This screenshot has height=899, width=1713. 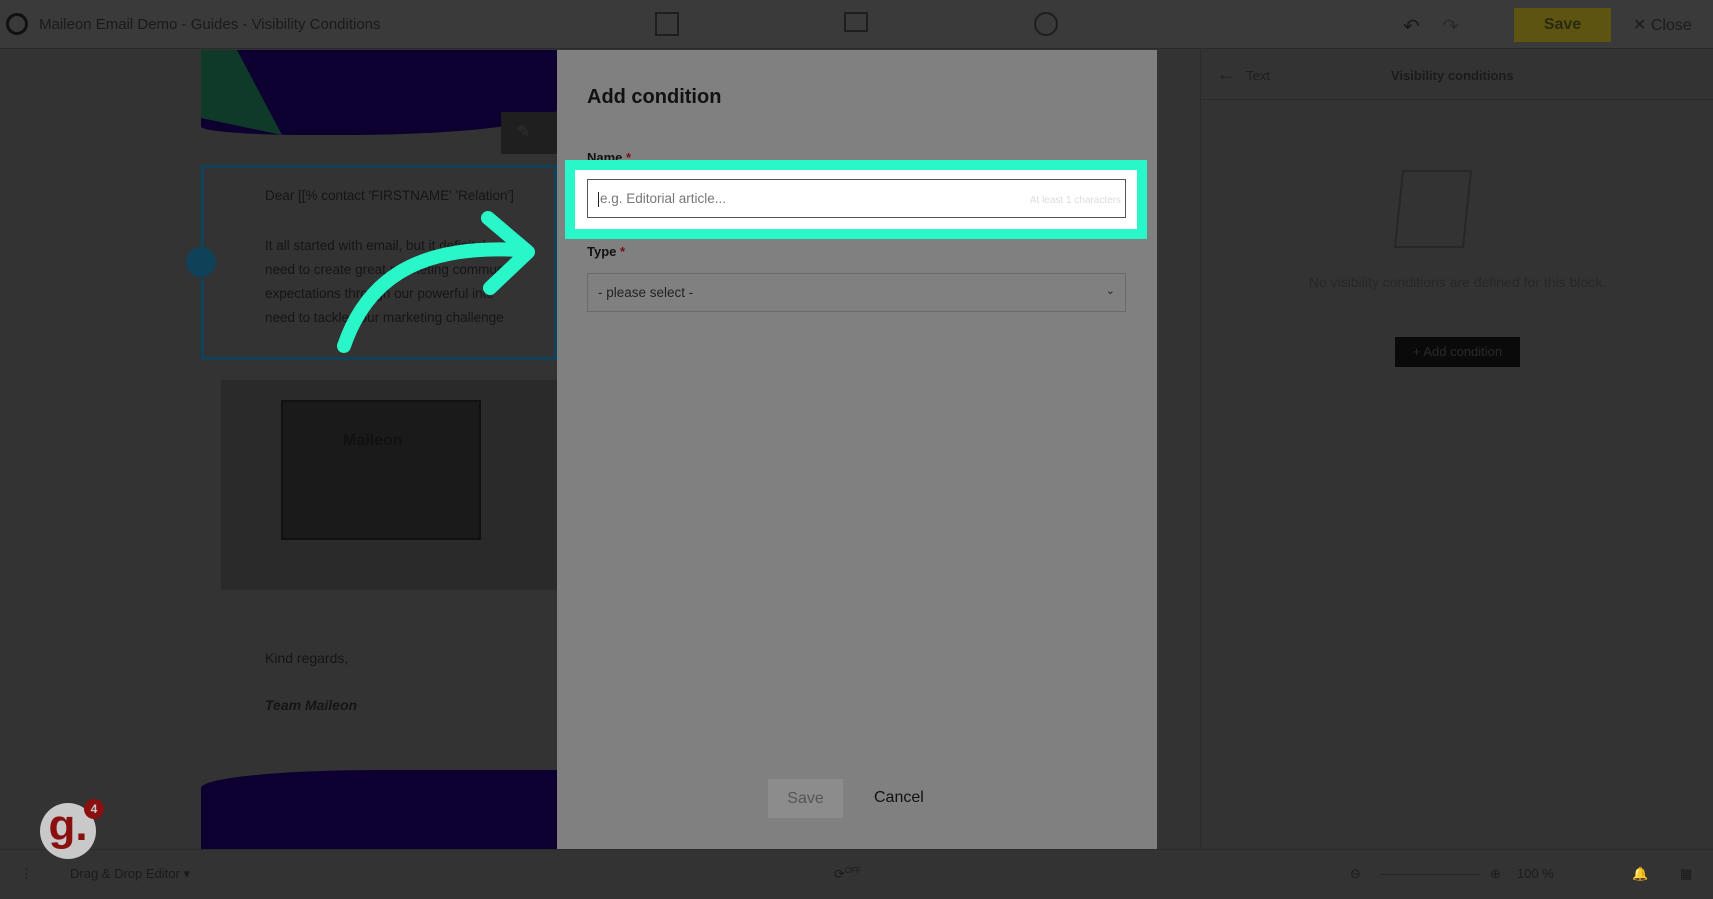 I want to click on settings-gear-icon, so click(x=1046, y=24).